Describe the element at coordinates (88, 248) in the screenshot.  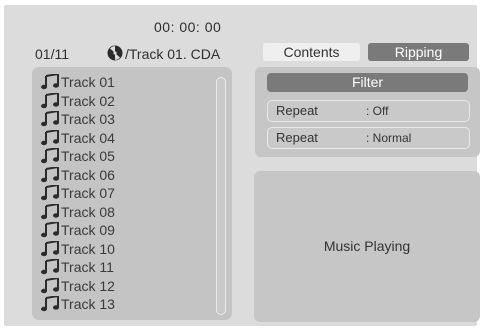
I see `track-label: Track 10` at that location.